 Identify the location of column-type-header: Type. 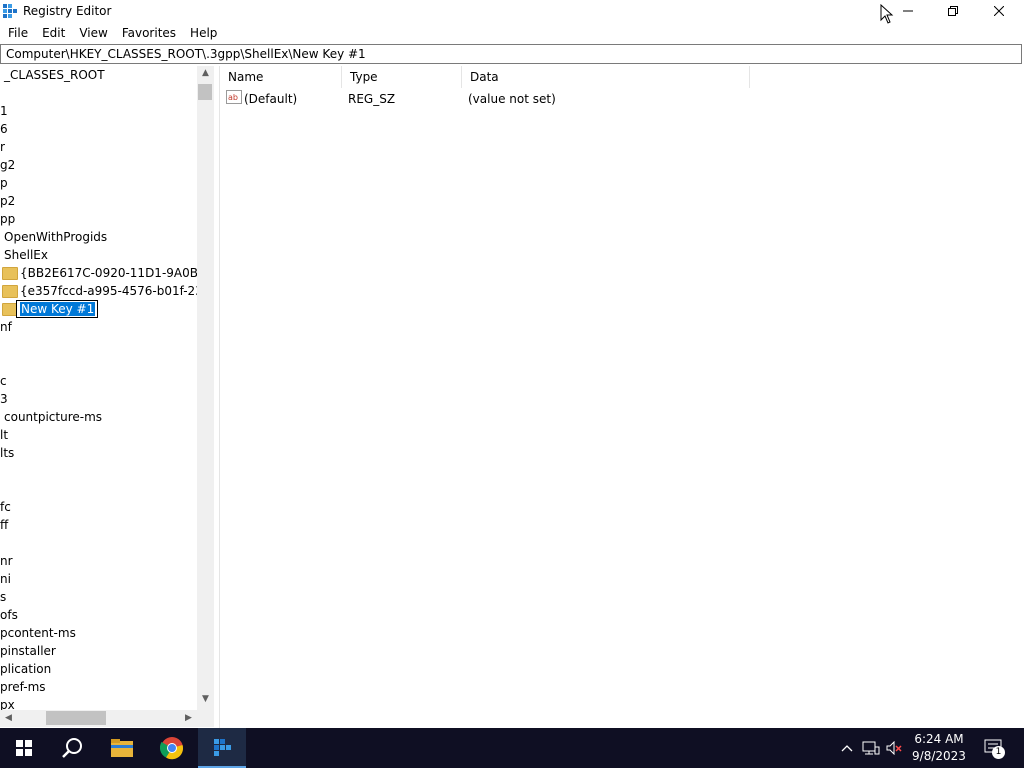
(402, 77).